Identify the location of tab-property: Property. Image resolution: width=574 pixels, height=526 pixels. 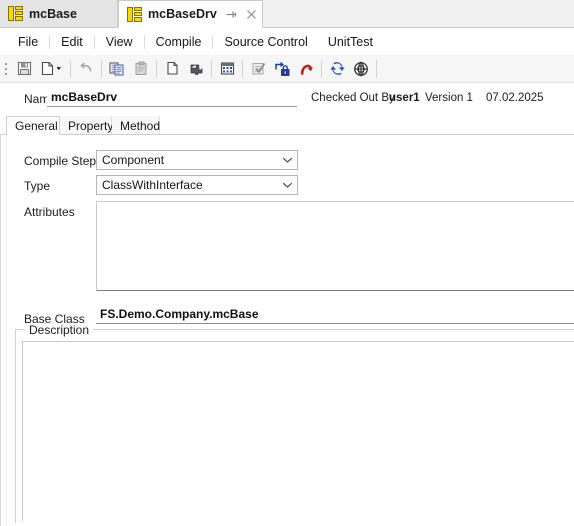
(87, 125).